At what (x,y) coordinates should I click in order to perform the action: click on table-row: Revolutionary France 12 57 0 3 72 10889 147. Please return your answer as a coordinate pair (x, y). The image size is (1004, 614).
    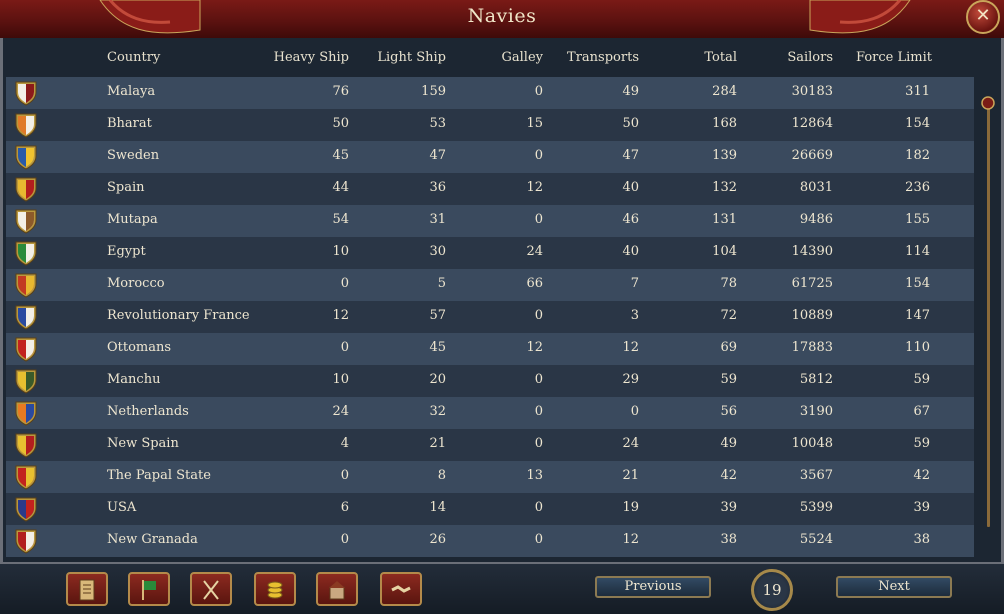
    Looking at the image, I should click on (490, 317).